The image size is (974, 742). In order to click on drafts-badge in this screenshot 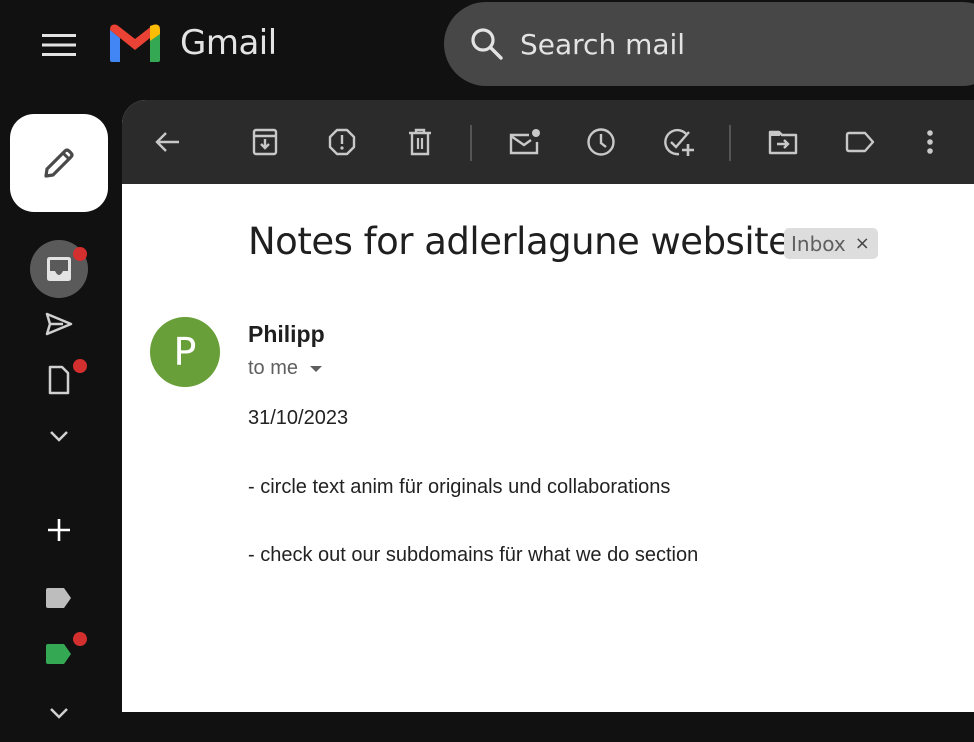, I will do `click(80, 366)`.